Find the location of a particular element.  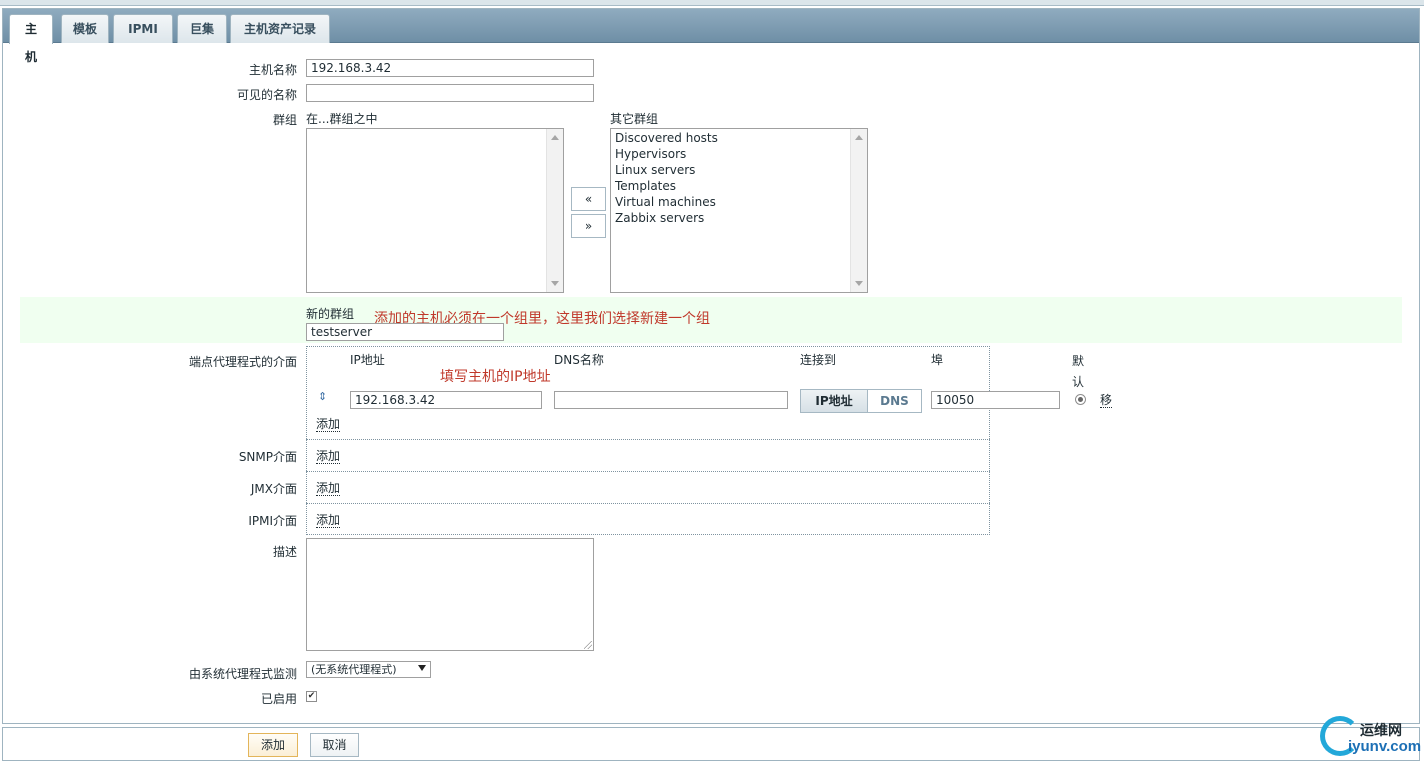

in-groups-header: 在...群组之中 is located at coordinates (342, 119).